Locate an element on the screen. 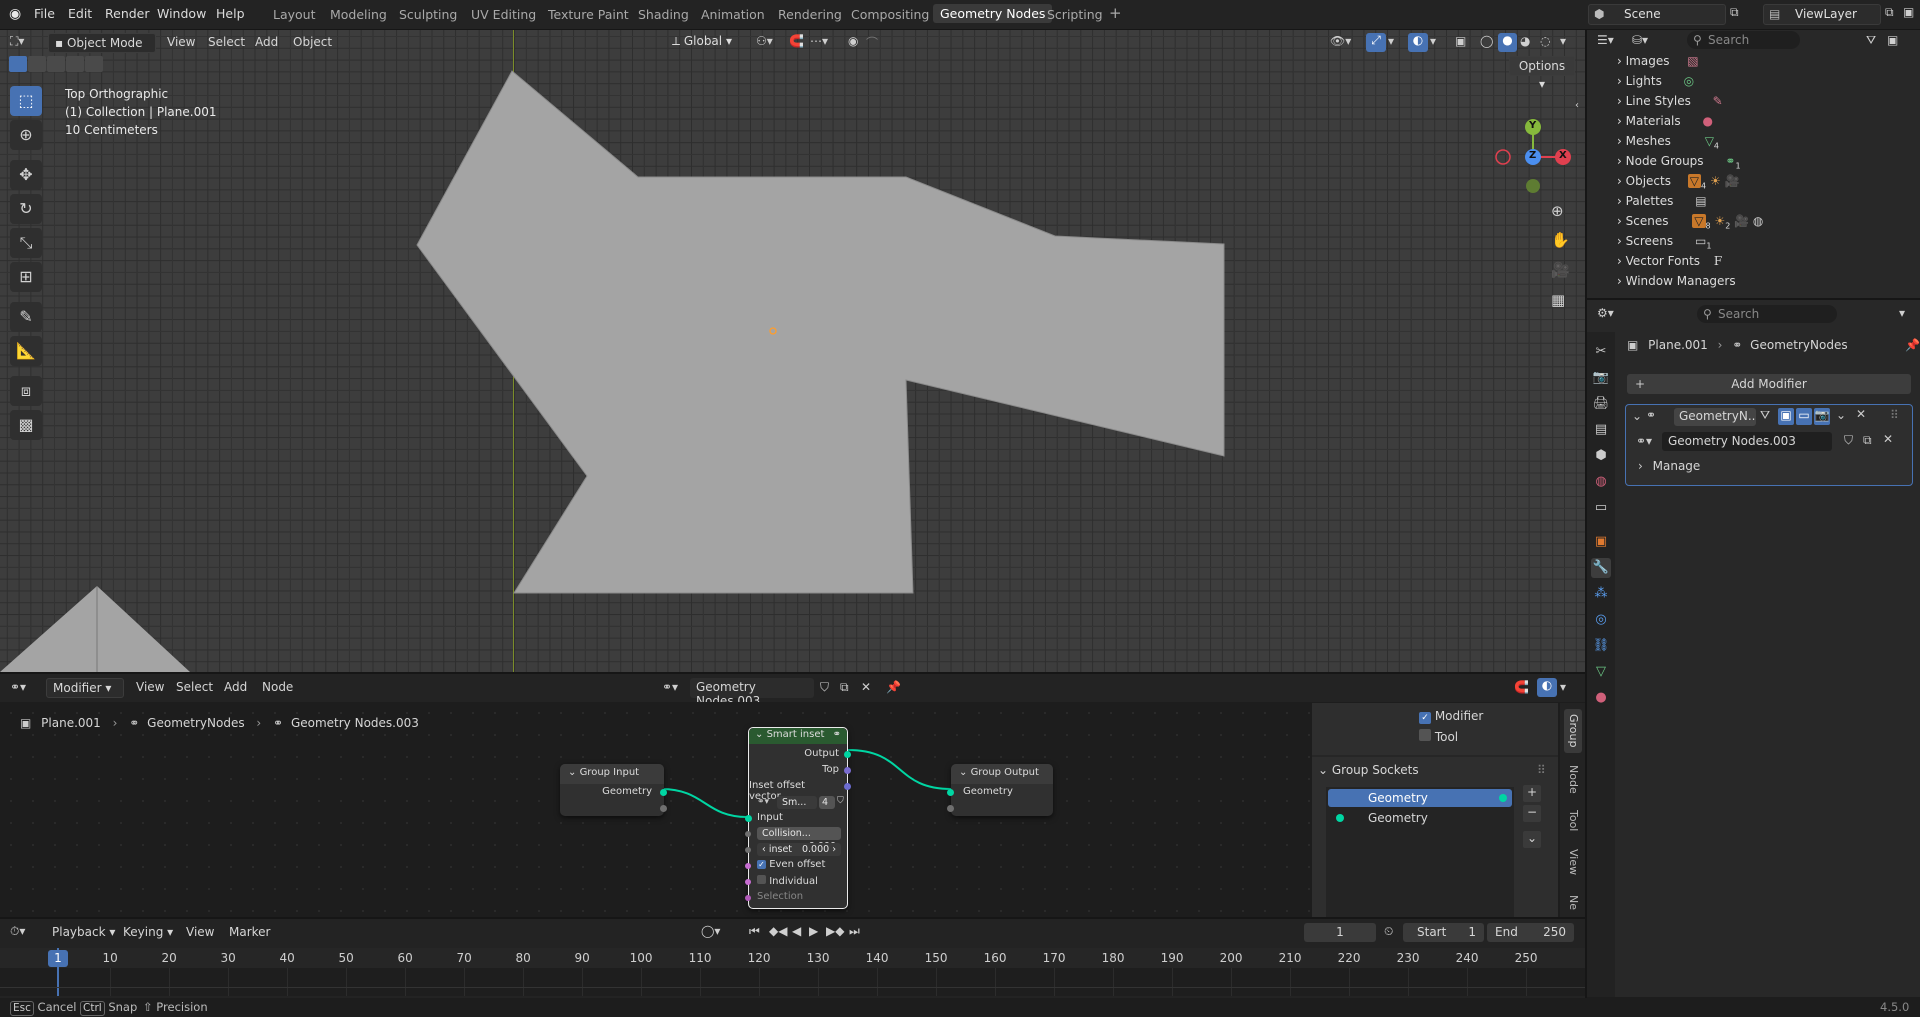  move-tool-icon: ✥ is located at coordinates (26, 175).